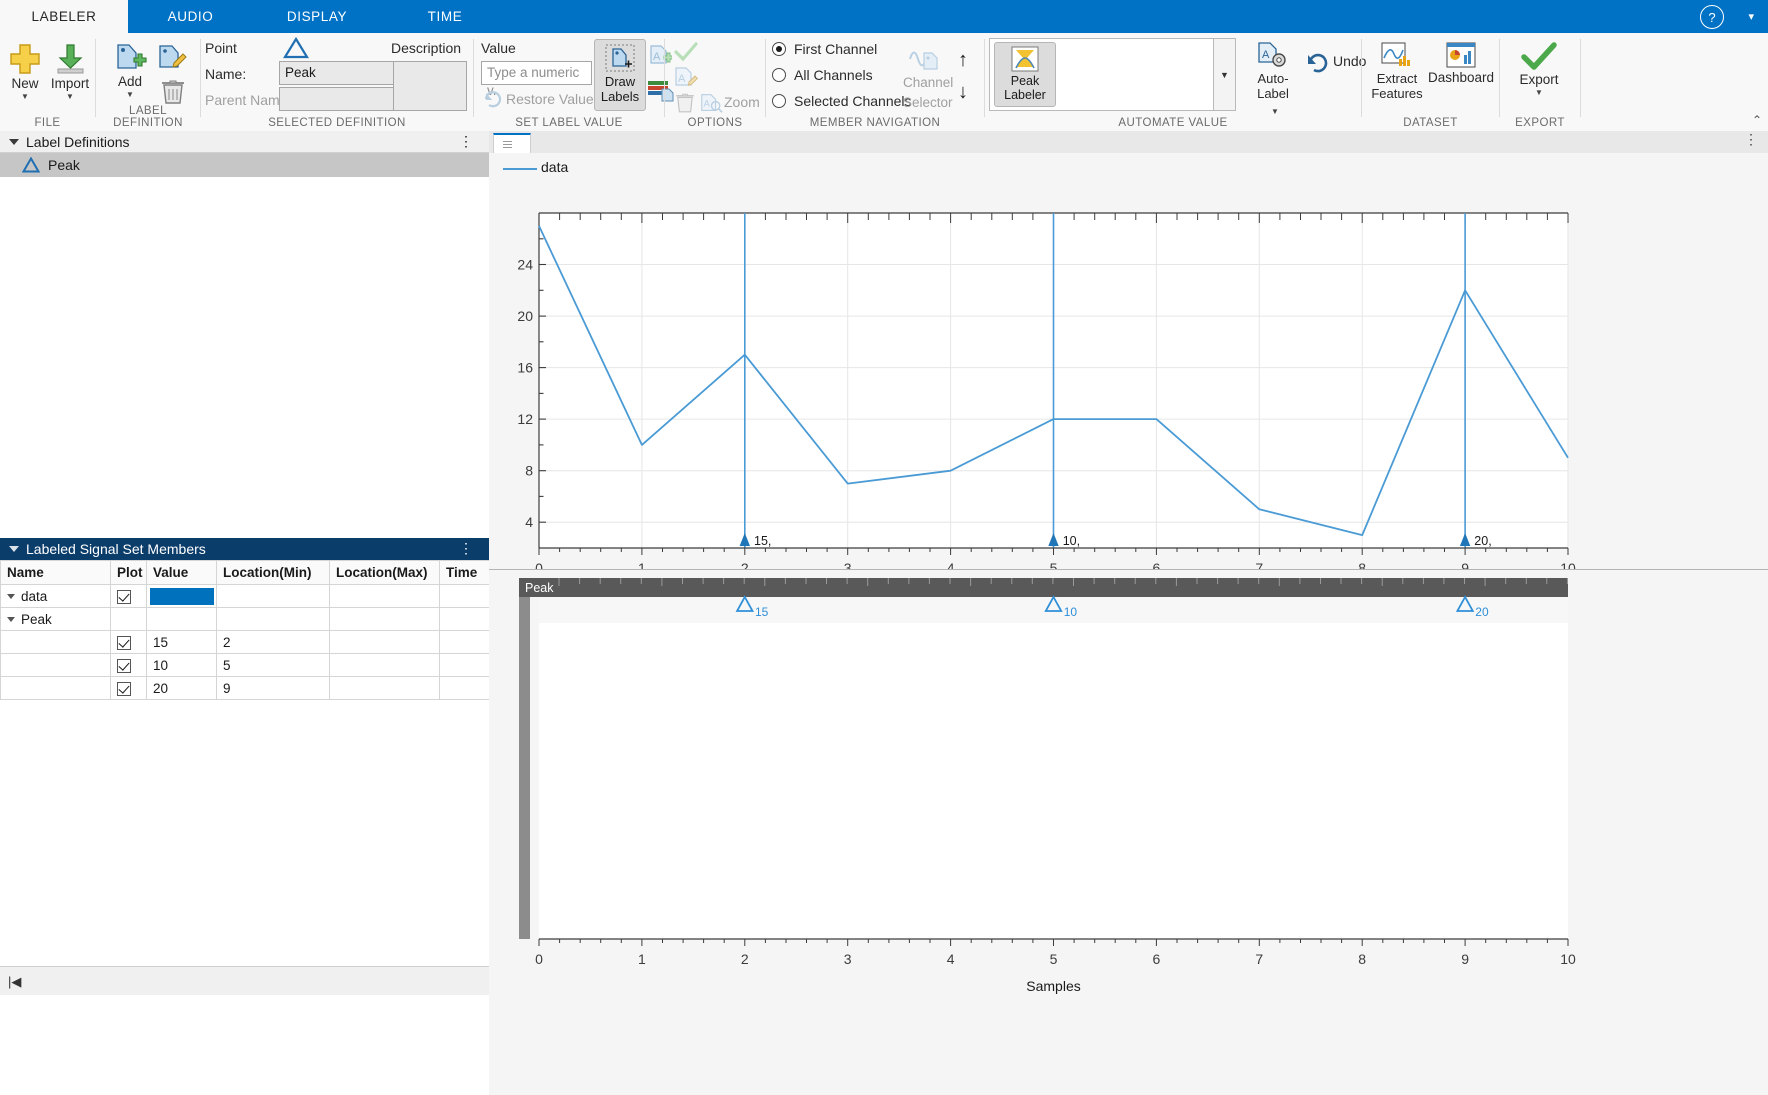  What do you see at coordinates (273, 642) in the screenshot?
I see `row-location-min-cell: 2` at bounding box center [273, 642].